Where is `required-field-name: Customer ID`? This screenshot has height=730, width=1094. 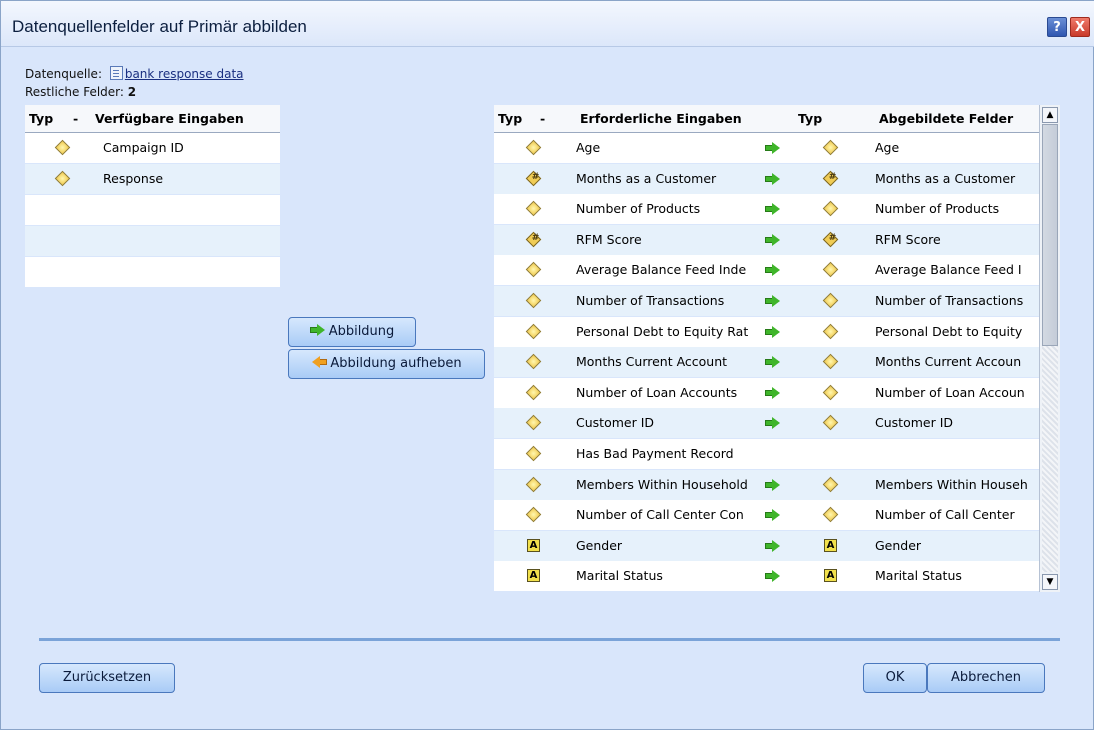
required-field-name: Customer ID is located at coordinates (615, 423).